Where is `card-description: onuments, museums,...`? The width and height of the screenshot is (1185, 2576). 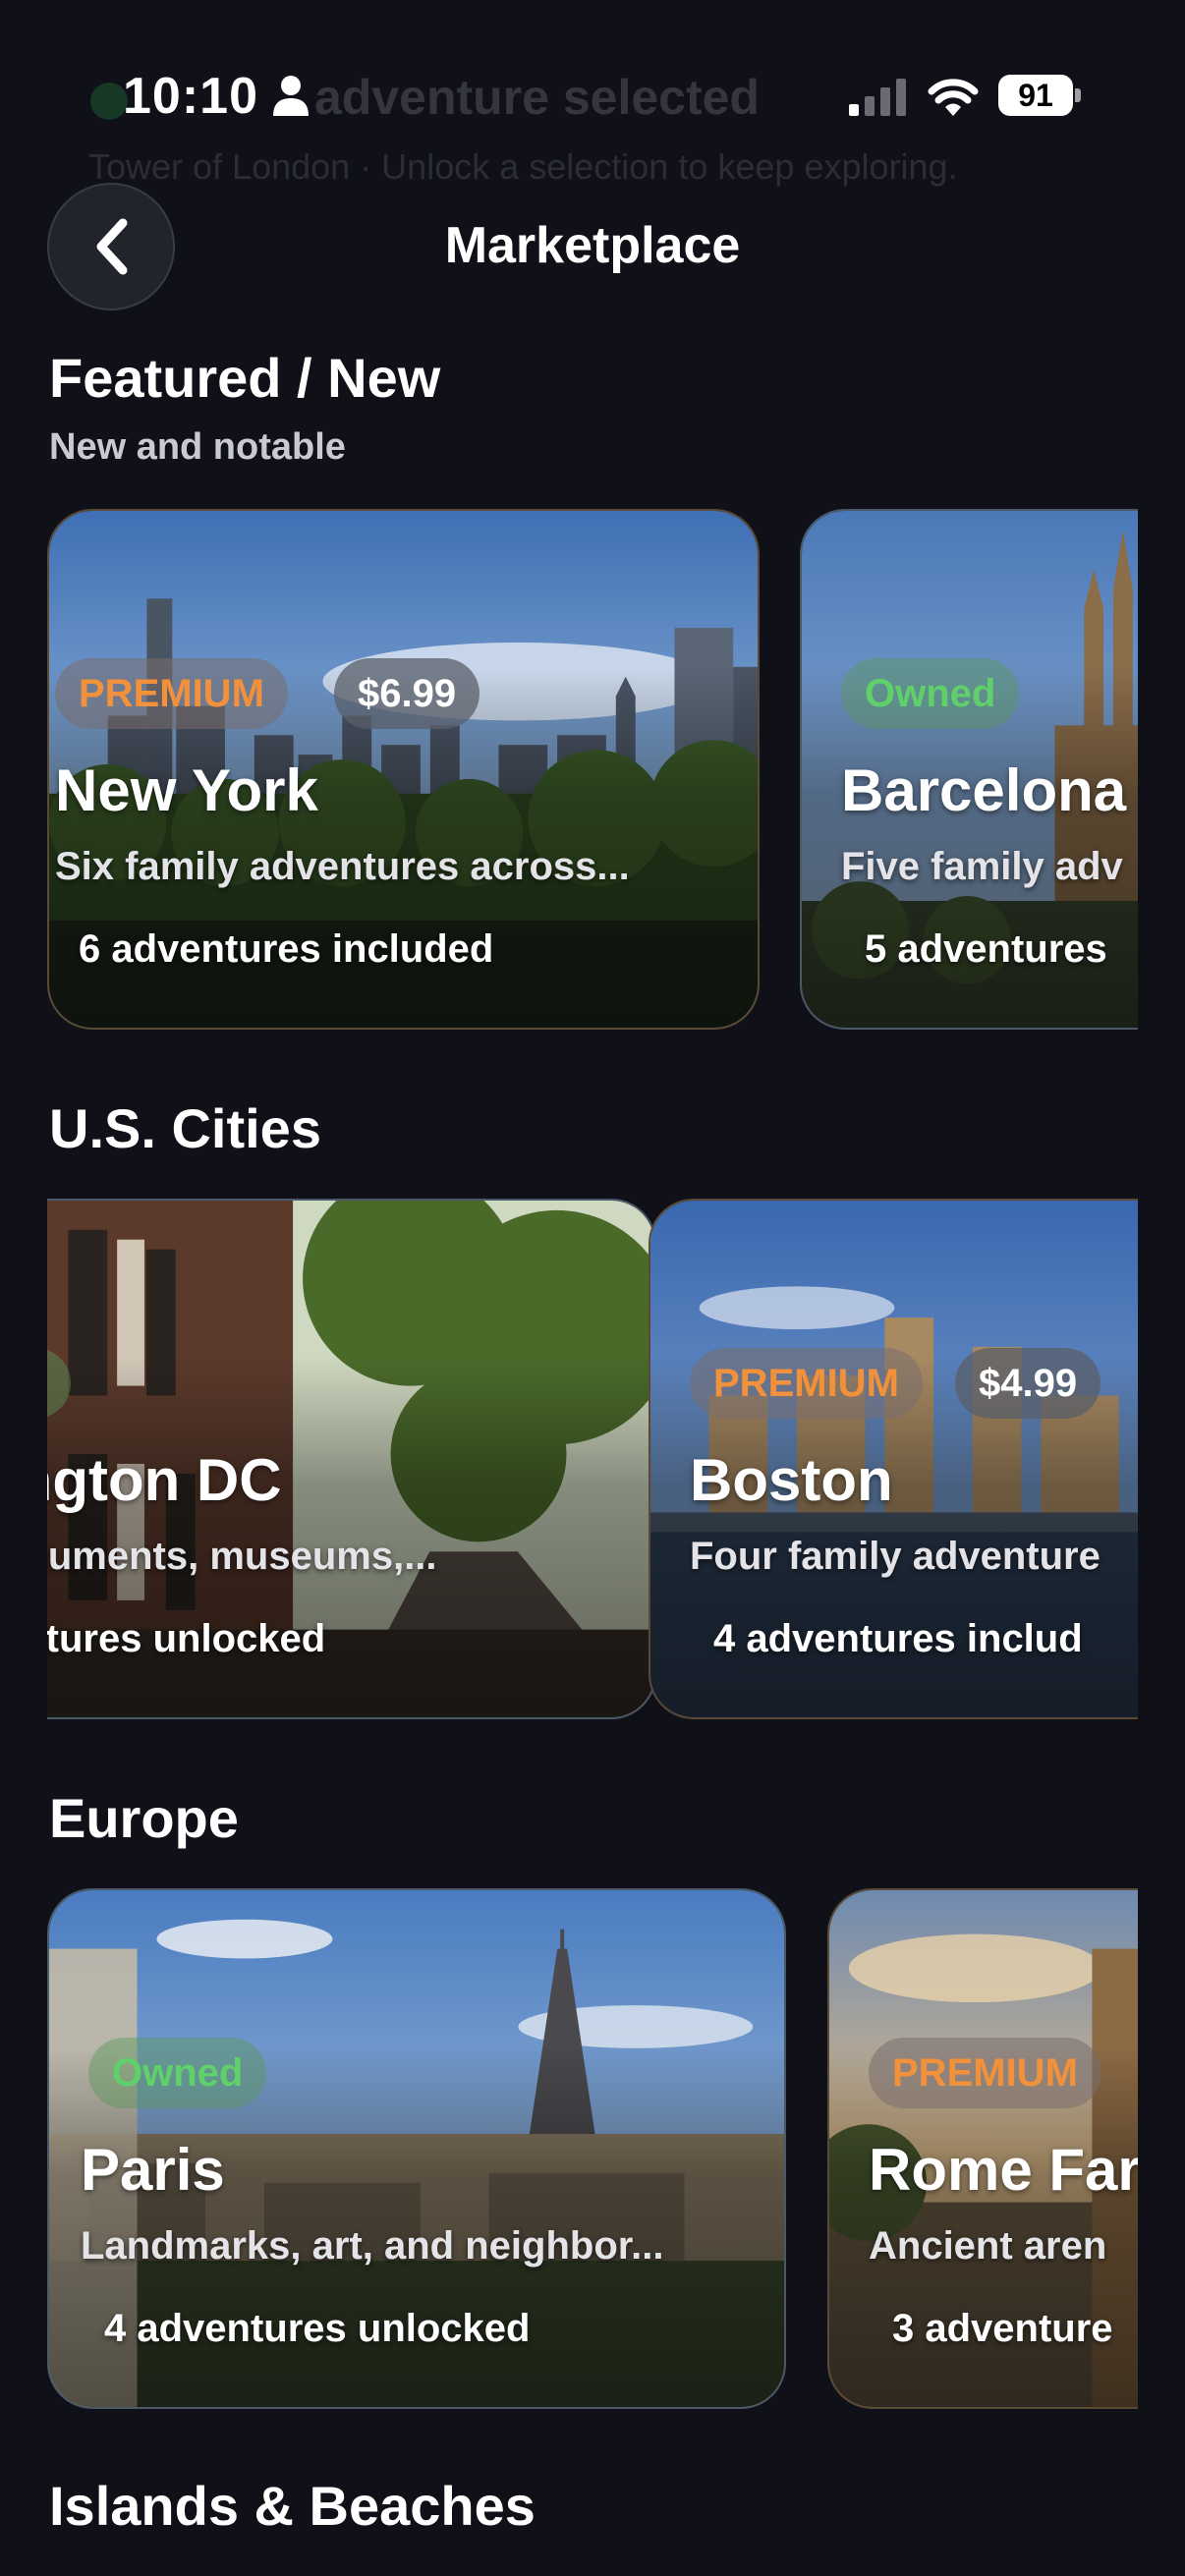
card-description: onuments, museums,... is located at coordinates (242, 1556).